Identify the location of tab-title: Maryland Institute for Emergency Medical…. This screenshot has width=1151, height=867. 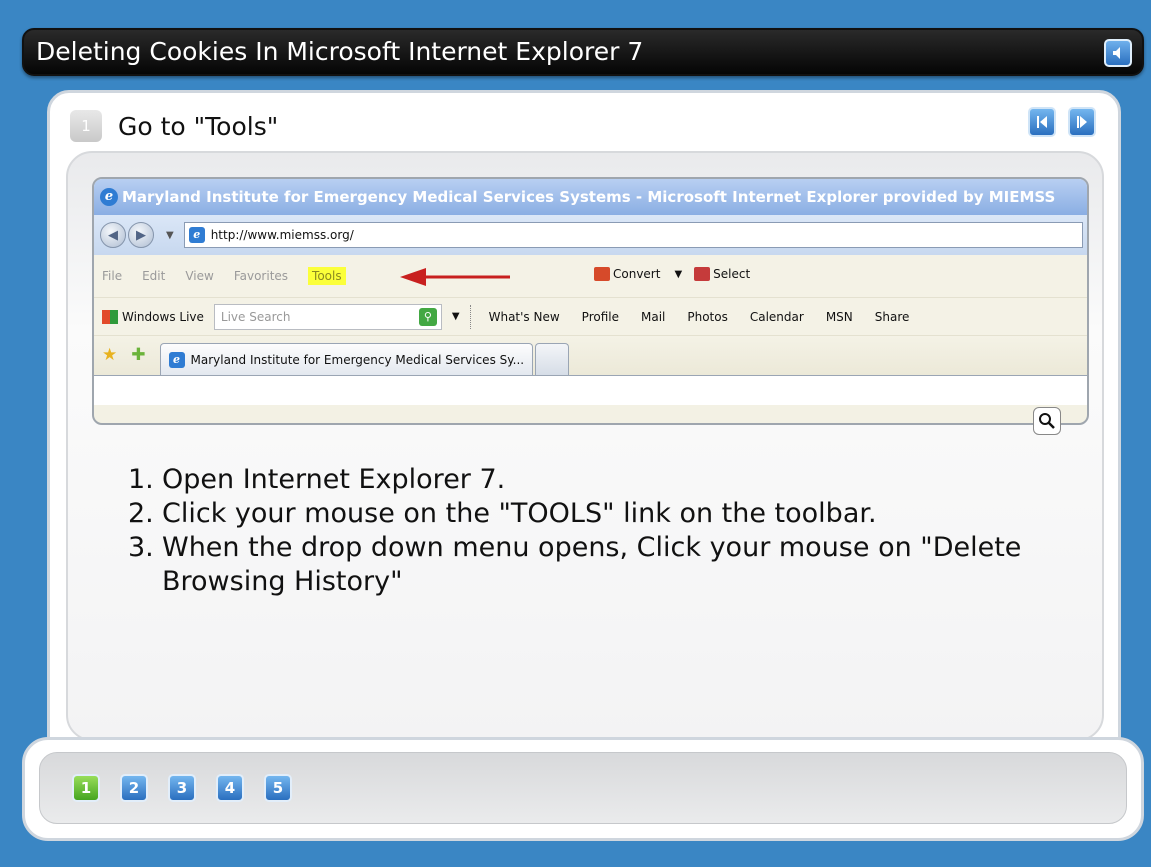
(357, 359).